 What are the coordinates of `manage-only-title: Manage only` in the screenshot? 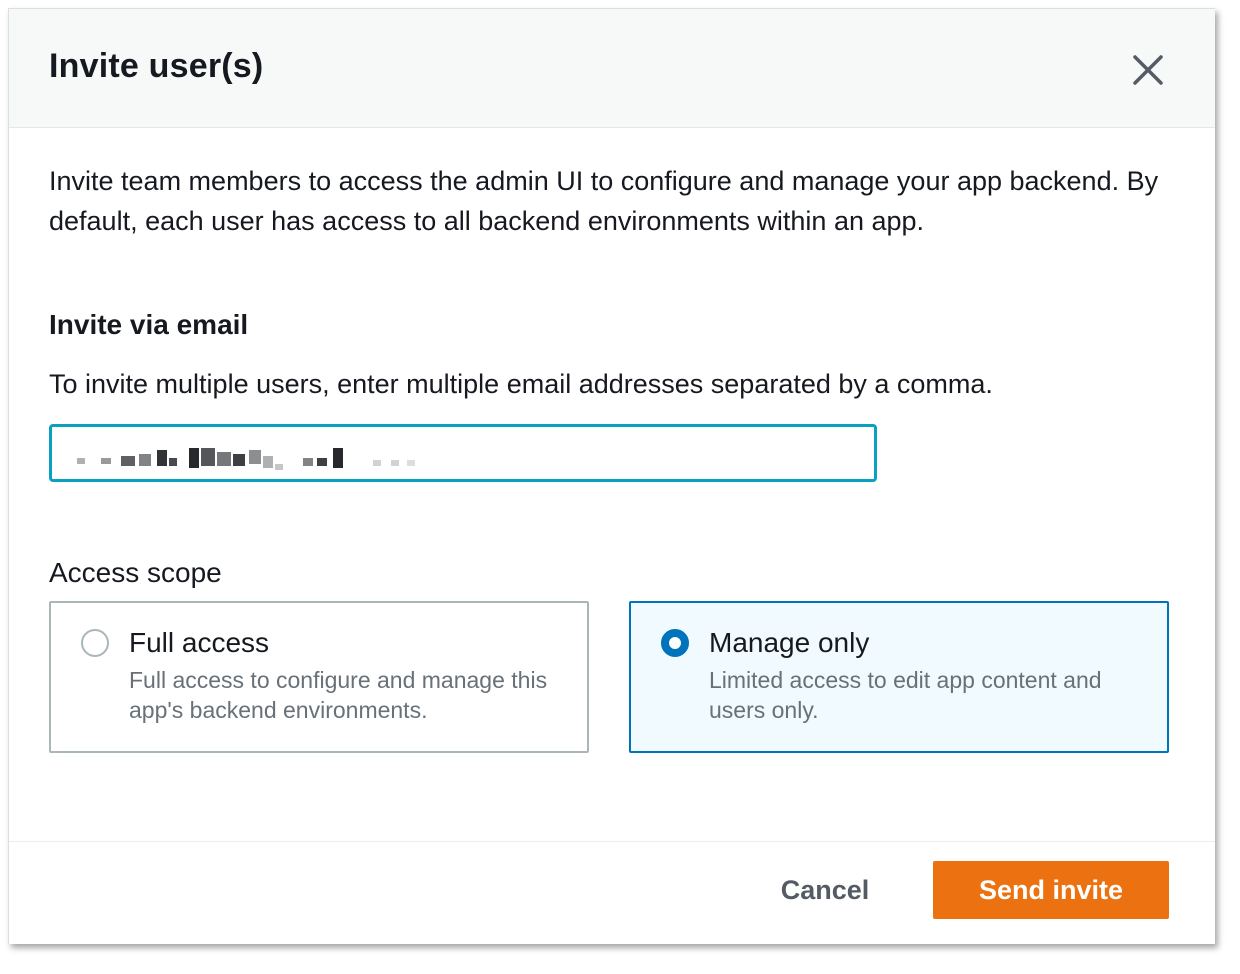 It's located at (789, 642).